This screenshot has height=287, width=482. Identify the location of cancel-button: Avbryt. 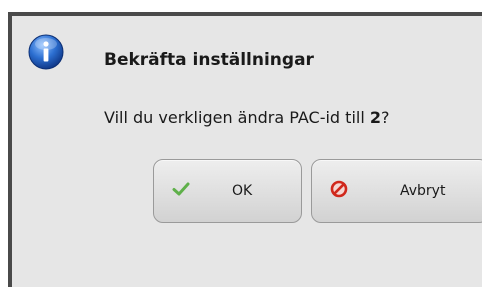
(396, 191).